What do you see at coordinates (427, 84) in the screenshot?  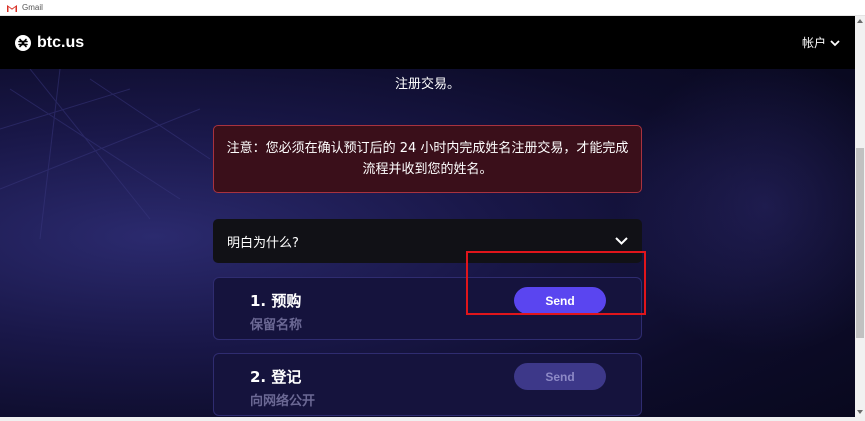 I see `intro-text: 注册交易。` at bounding box center [427, 84].